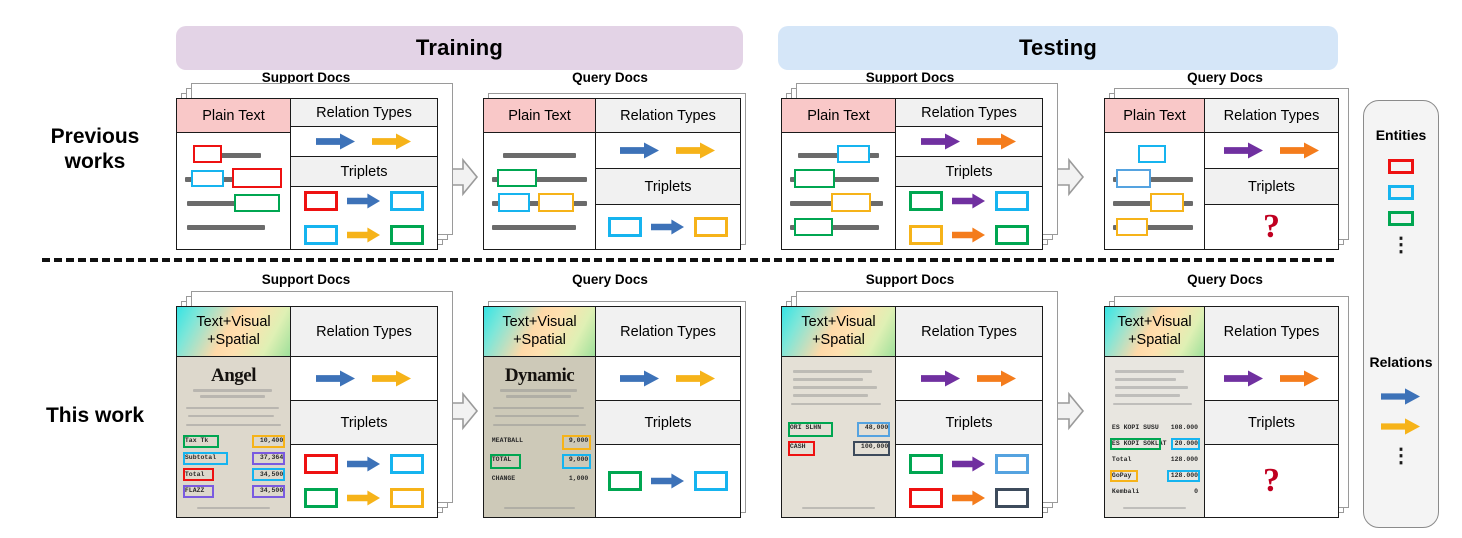 The width and height of the screenshot is (1462, 538). Describe the element at coordinates (539, 116) in the screenshot. I see `header-plain-text: Plain Text` at that location.